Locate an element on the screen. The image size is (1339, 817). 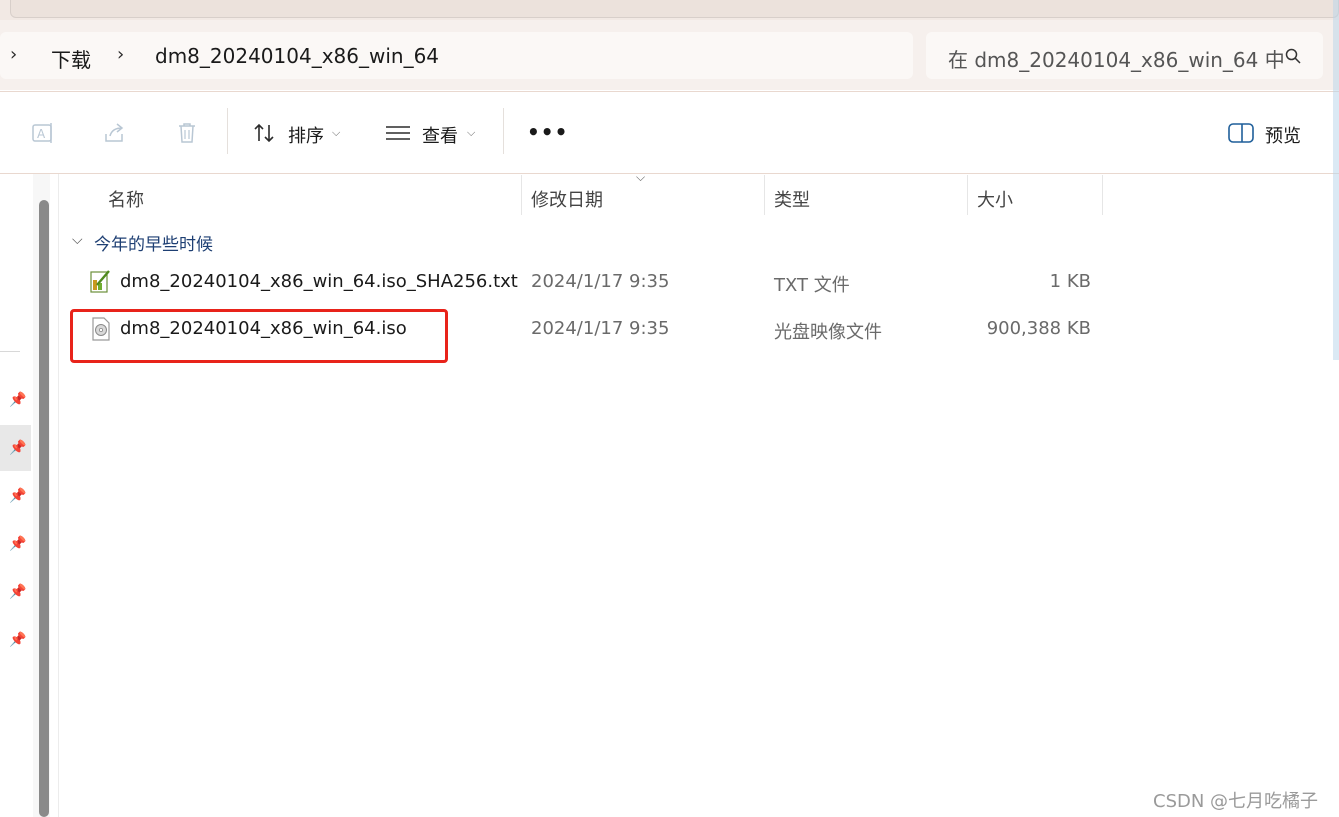
file-type: TXT 文件 is located at coordinates (812, 285).